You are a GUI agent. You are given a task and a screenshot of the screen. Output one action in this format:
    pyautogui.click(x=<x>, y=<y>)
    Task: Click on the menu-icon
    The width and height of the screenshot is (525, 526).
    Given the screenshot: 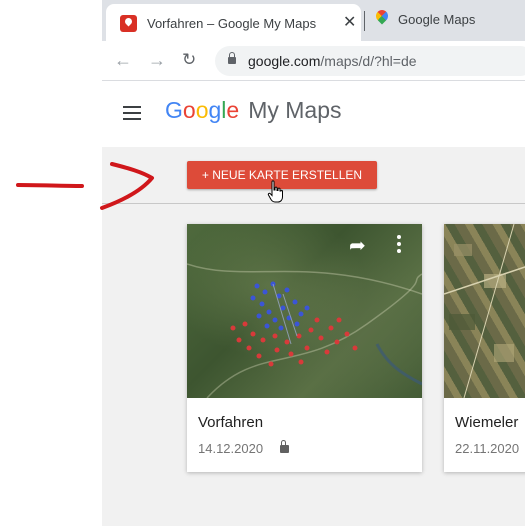 What is the action you would take?
    pyautogui.click(x=132, y=113)
    